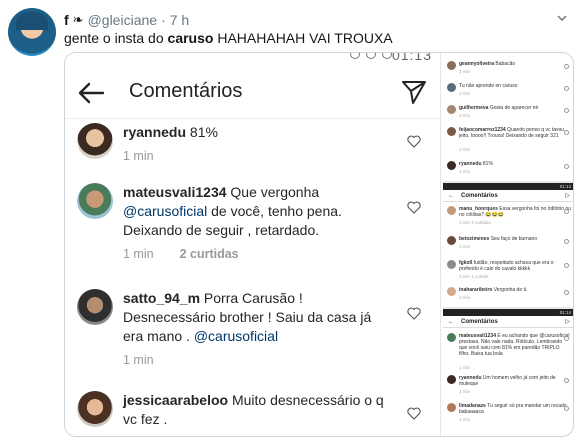 This screenshot has width=580, height=442. What do you see at coordinates (505, 64) in the screenshot?
I see `mini-content: Babacão` at bounding box center [505, 64].